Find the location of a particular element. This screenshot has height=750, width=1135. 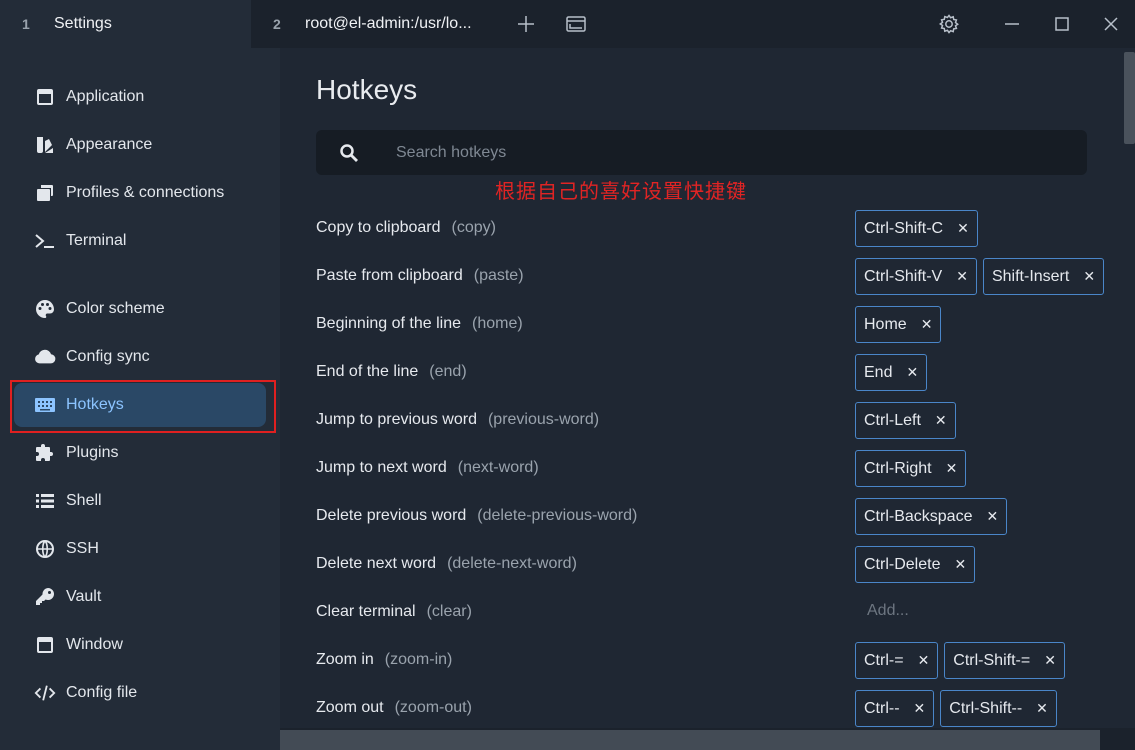

hotkey-row-home: Beginning of the line (home) Home ✕ is located at coordinates (716, 324).